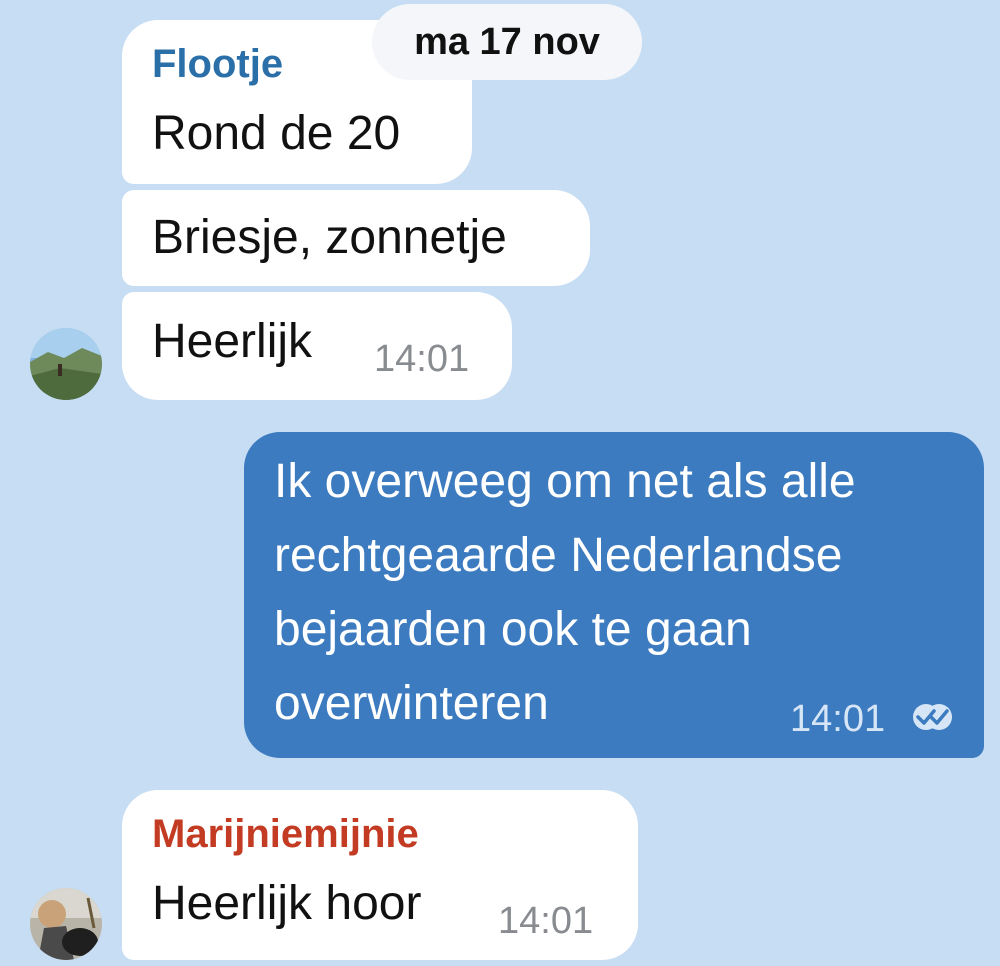  I want to click on message-bubble-marijniemijnie: Marijniemijnie Heerlijk hoor 14:01, so click(380, 875).